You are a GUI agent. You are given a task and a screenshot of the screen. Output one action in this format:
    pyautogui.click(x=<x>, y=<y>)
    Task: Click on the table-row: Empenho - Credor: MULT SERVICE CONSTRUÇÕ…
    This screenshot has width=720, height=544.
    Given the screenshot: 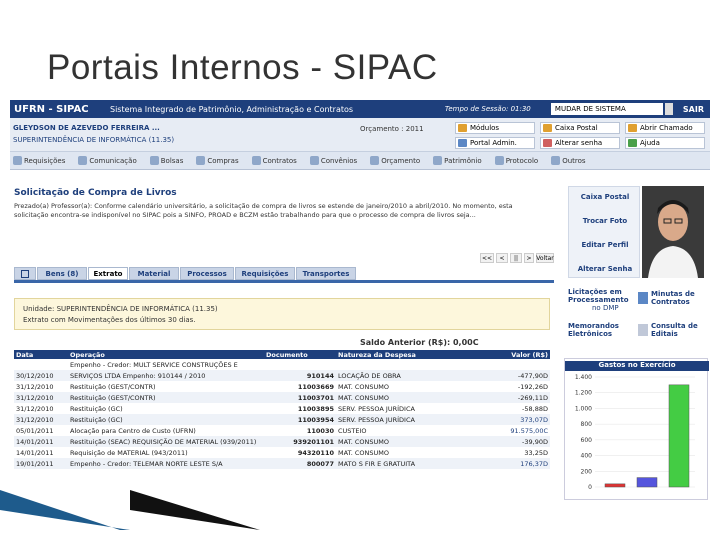 What is the action you would take?
    pyautogui.click(x=154, y=364)
    